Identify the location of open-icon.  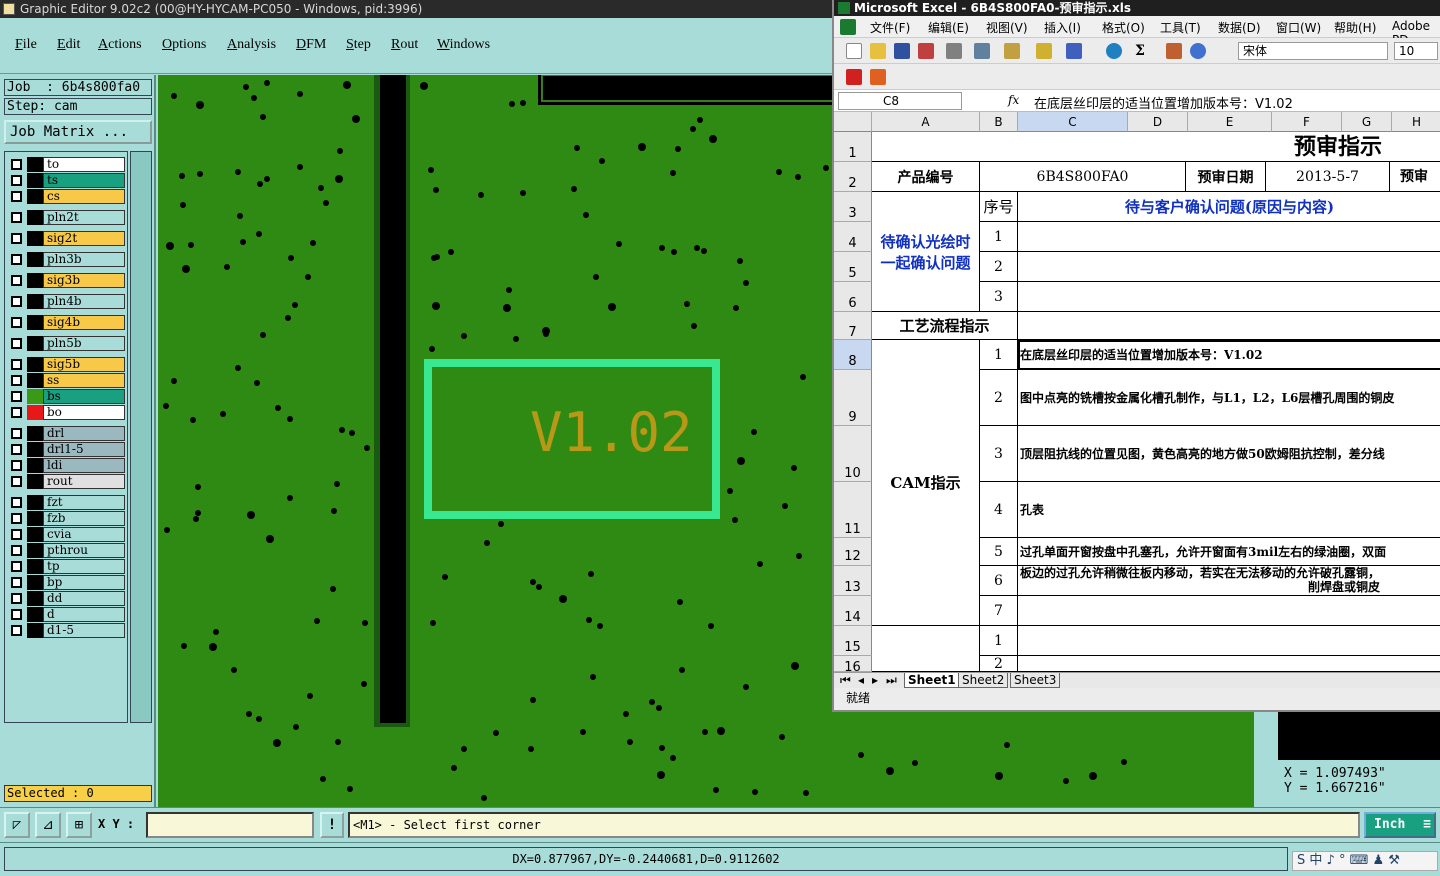
(878, 51).